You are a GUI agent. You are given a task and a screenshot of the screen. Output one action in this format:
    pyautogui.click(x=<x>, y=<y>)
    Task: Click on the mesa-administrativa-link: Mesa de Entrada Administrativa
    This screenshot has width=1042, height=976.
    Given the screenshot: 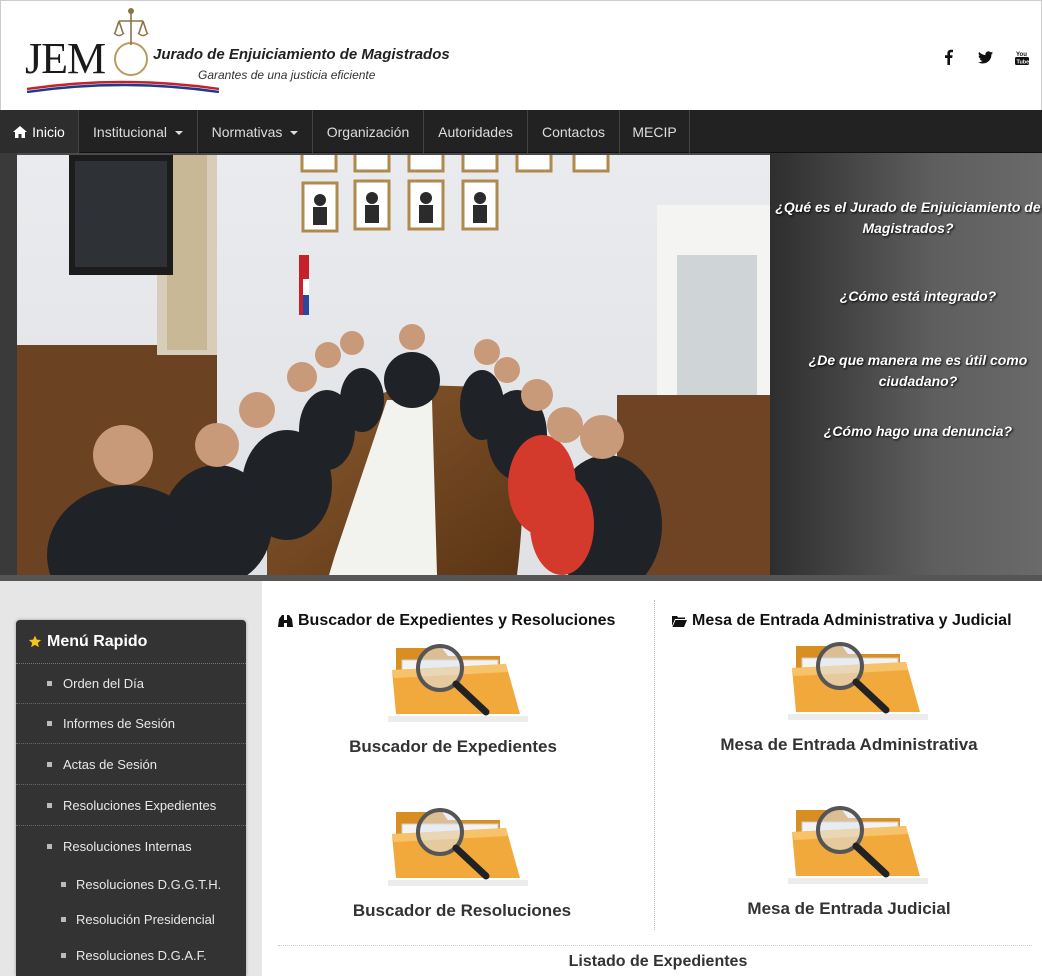 What is the action you would take?
    pyautogui.click(x=849, y=745)
    